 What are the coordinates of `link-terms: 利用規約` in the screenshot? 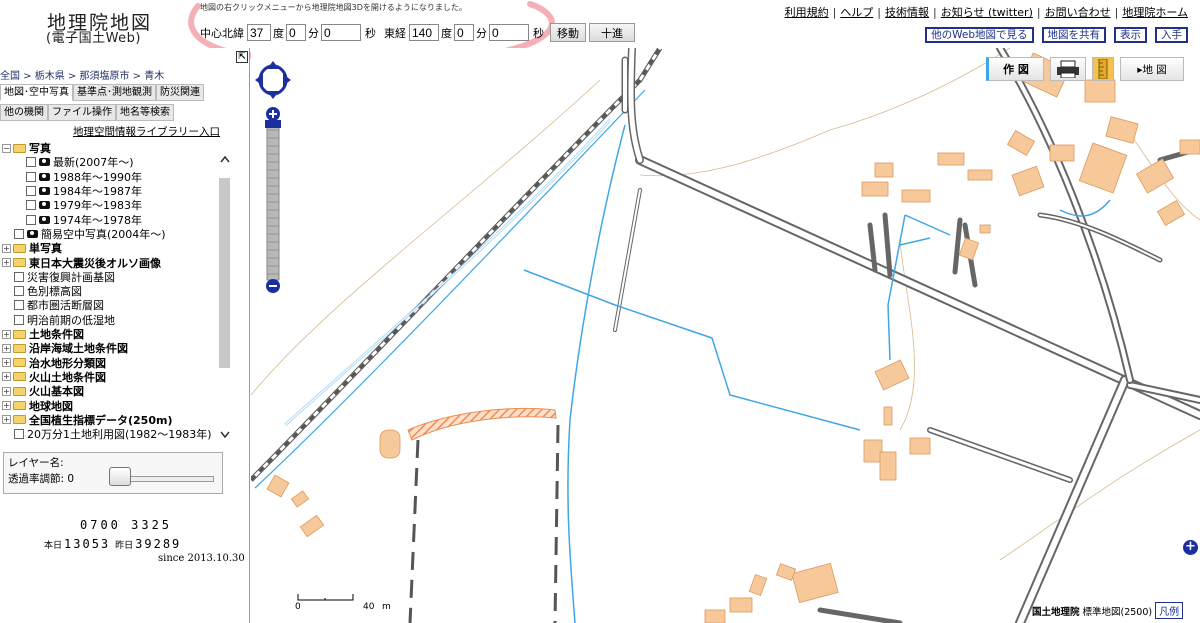 It's located at (807, 12).